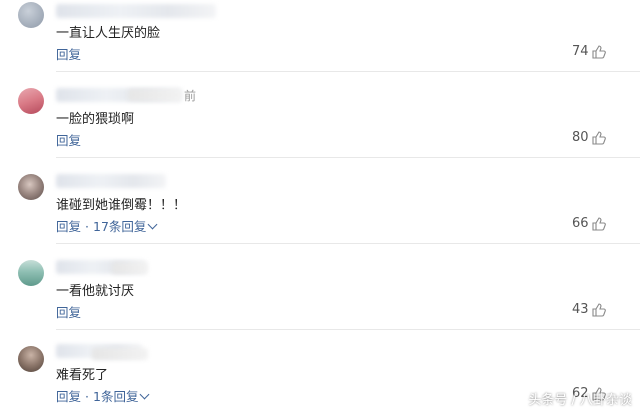 This screenshot has width=640, height=414. I want to click on like-count: 43, so click(580, 309).